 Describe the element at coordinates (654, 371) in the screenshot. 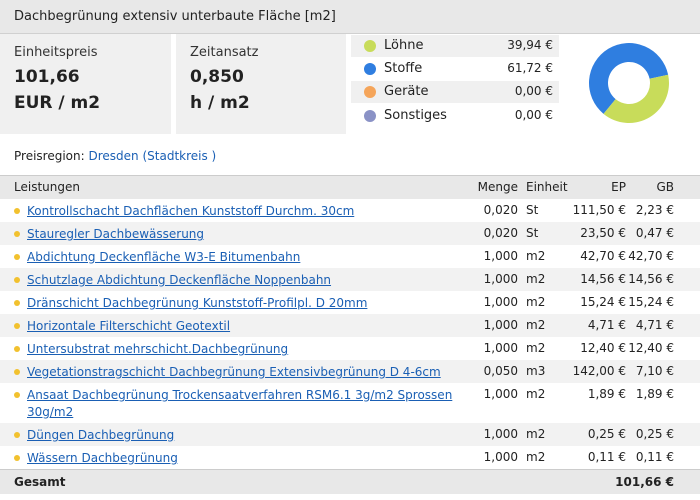

I see `cell-gb: 7,10 €` at that location.